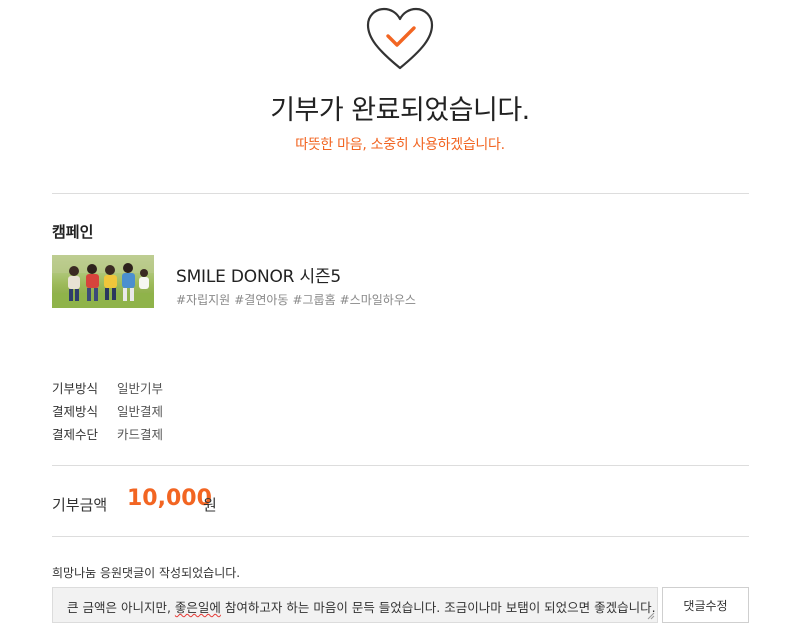 The width and height of the screenshot is (800, 628). I want to click on detail-label: 기부방식, so click(75, 388).